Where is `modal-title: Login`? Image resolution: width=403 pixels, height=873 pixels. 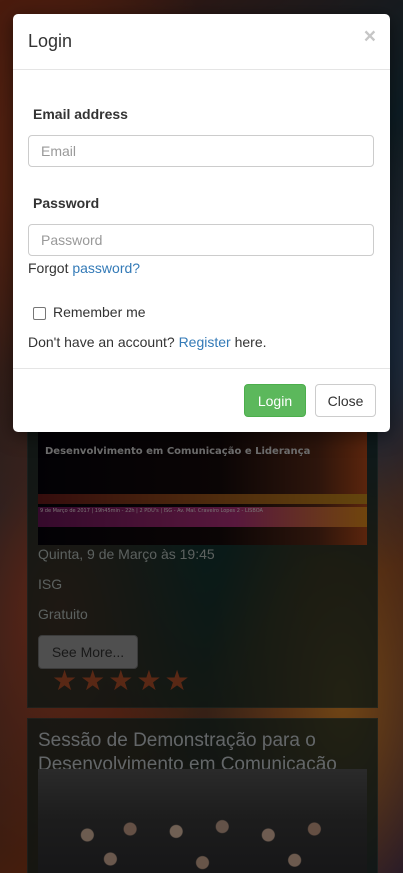
modal-title: Login is located at coordinates (50, 41).